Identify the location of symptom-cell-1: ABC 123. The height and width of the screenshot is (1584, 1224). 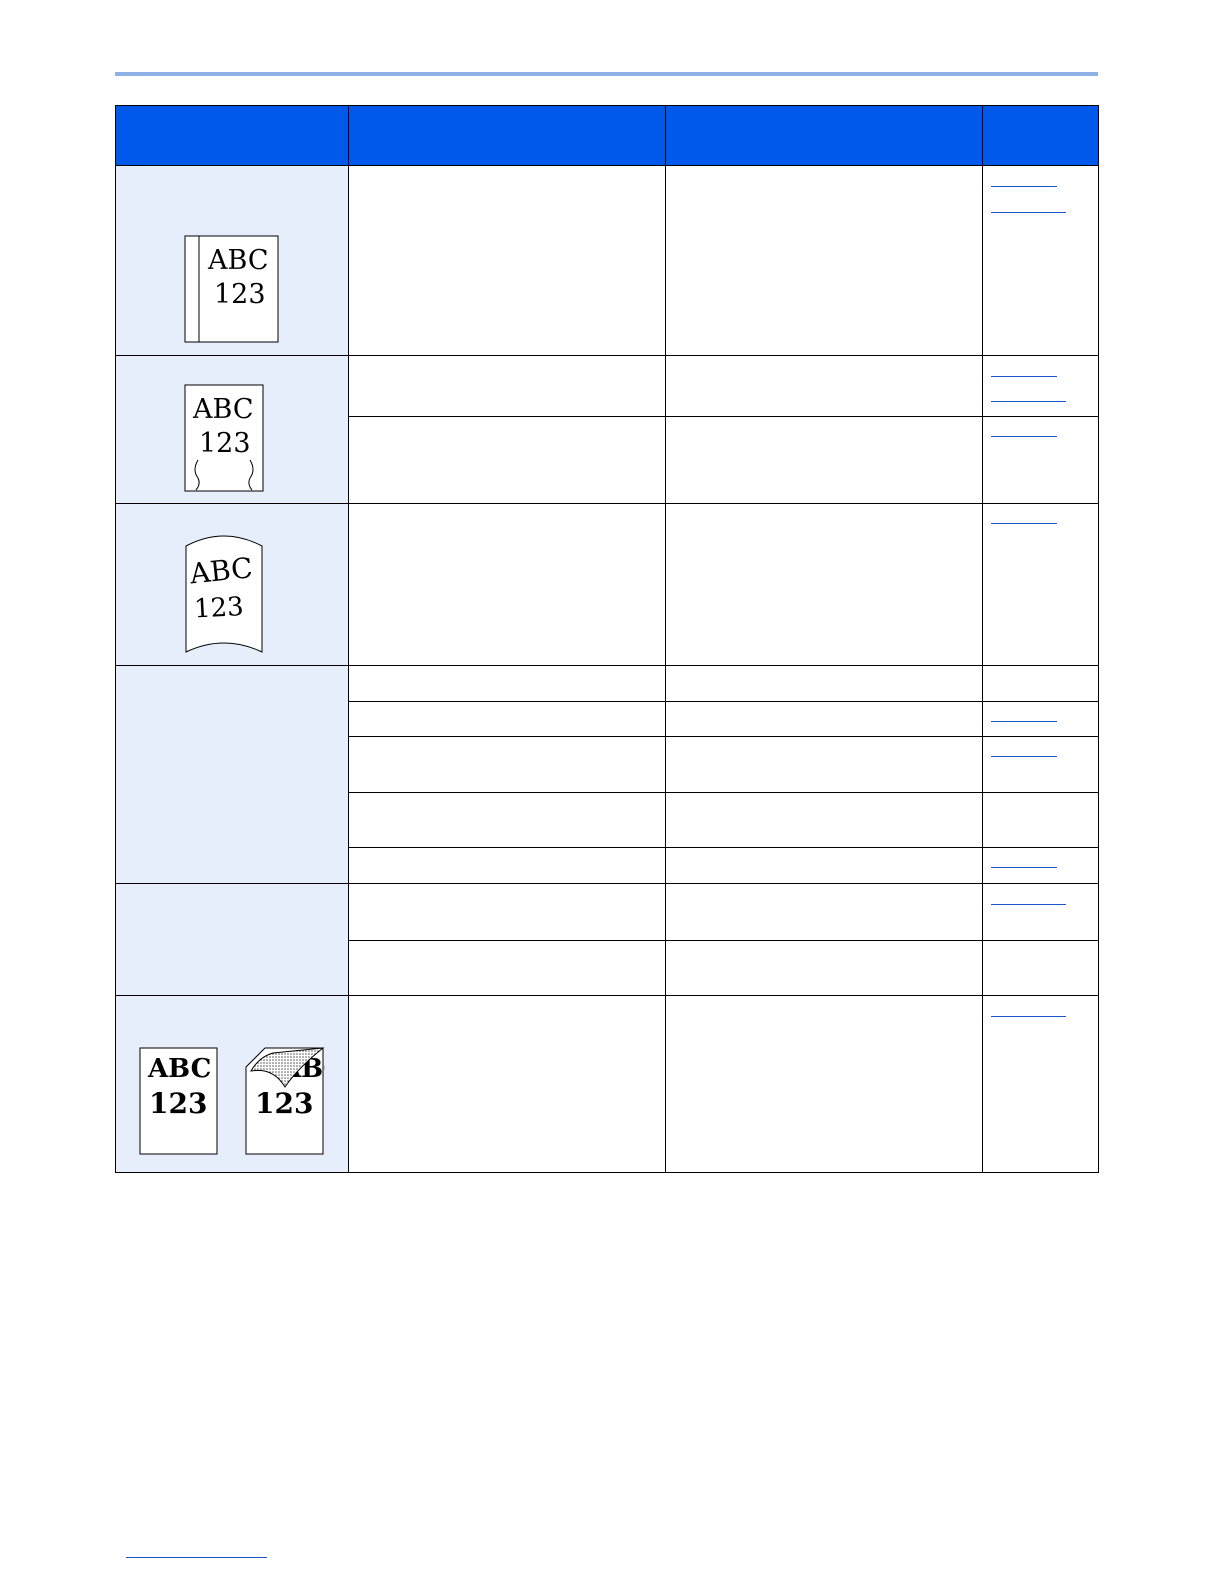
(232, 260).